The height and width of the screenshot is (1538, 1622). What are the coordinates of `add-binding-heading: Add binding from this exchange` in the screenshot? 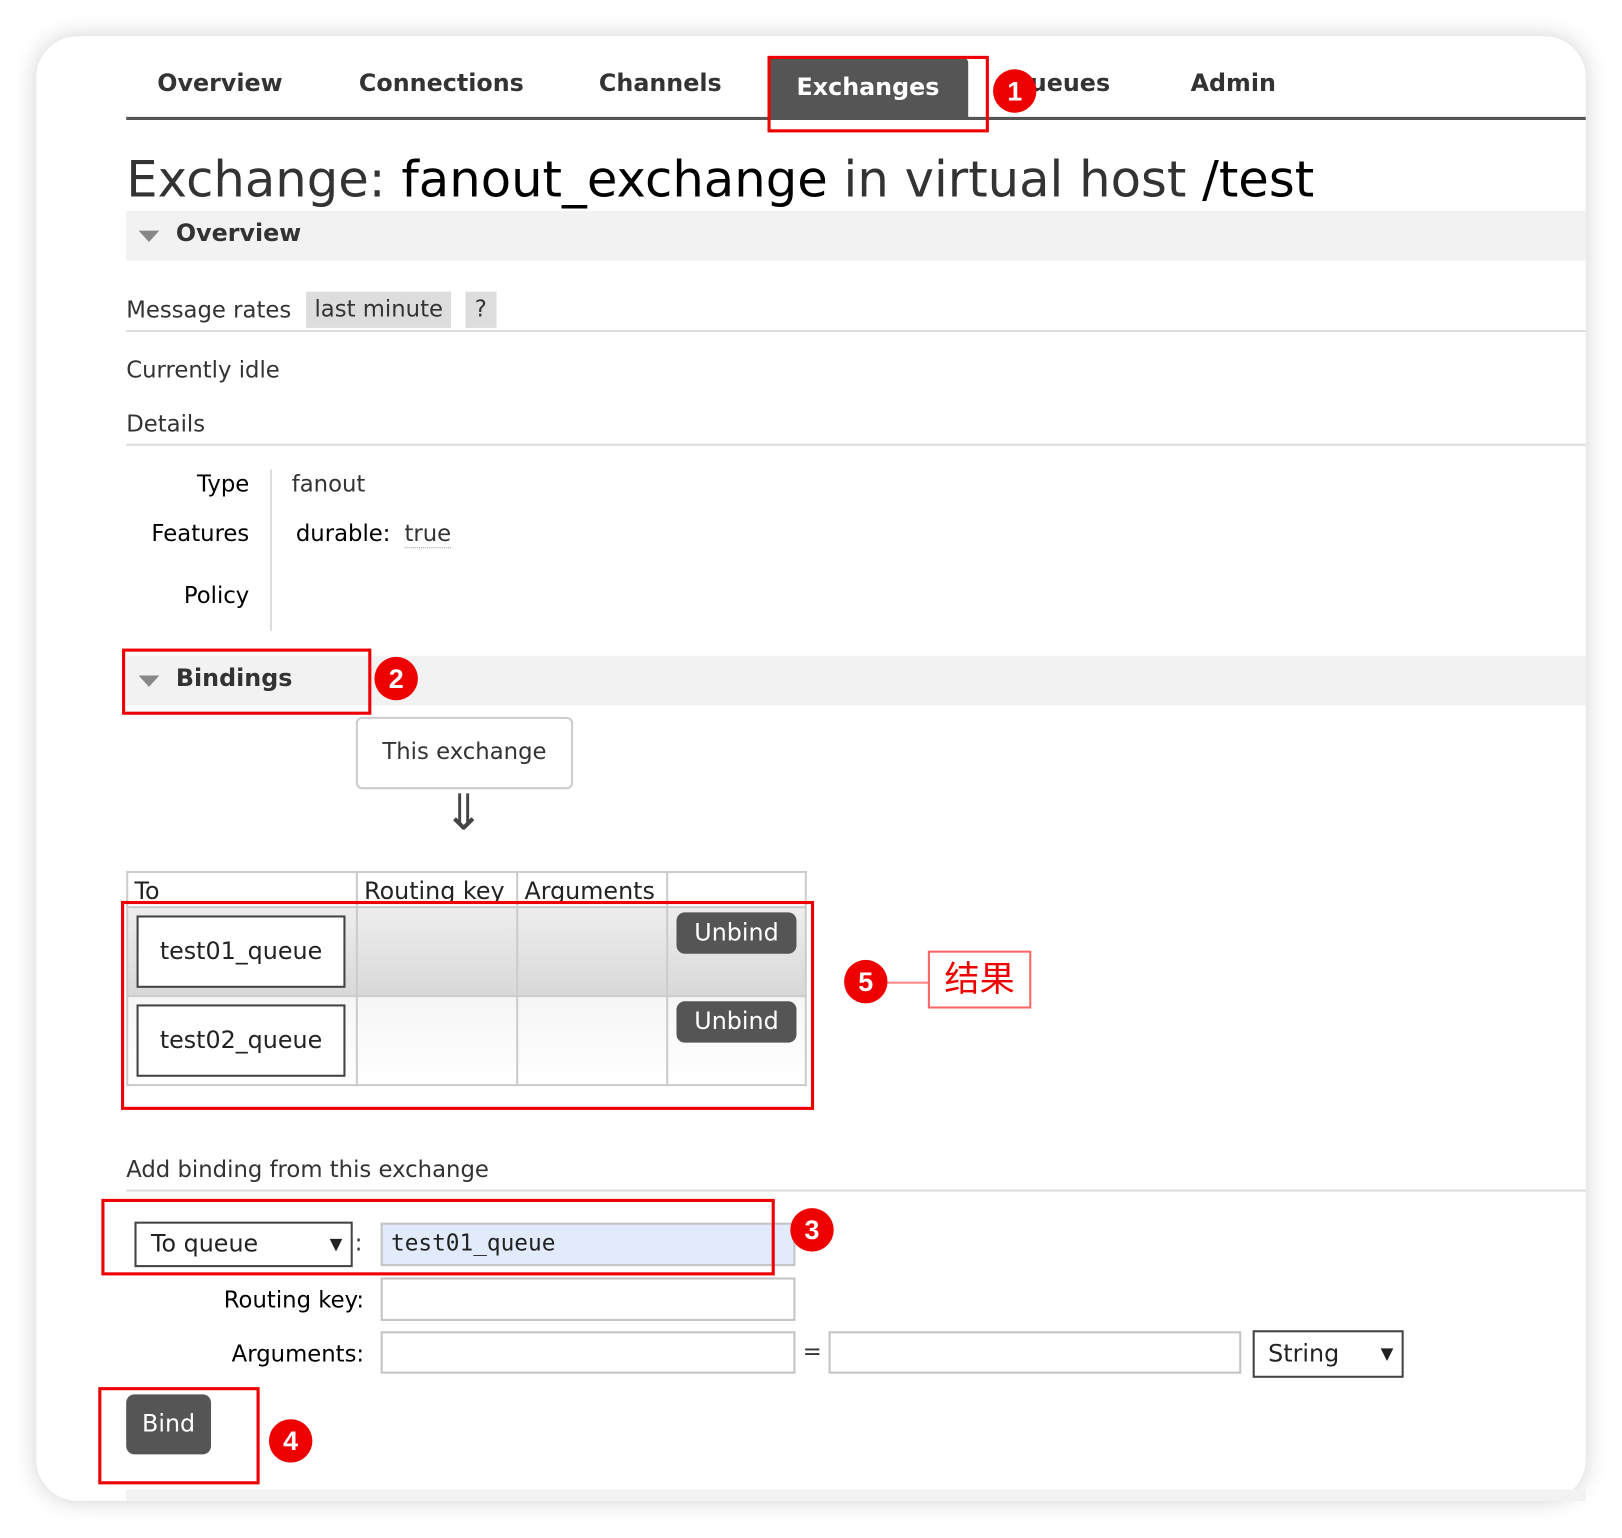 It's located at (307, 1170).